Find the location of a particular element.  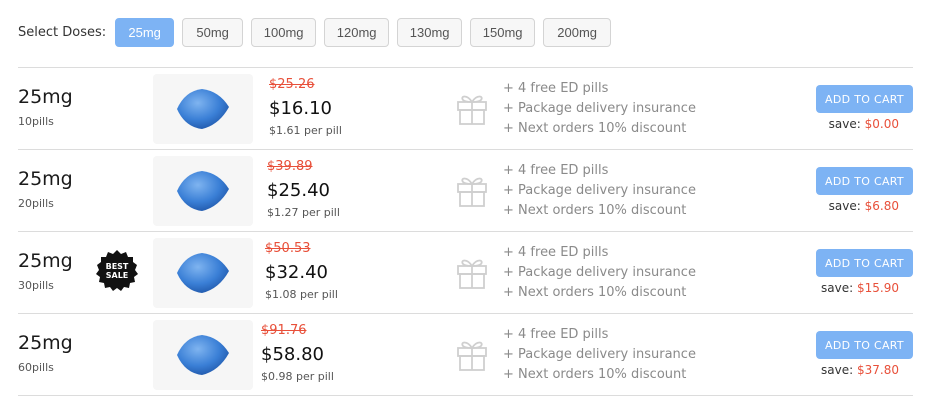

save-amount: save: $37.80 is located at coordinates (860, 370).